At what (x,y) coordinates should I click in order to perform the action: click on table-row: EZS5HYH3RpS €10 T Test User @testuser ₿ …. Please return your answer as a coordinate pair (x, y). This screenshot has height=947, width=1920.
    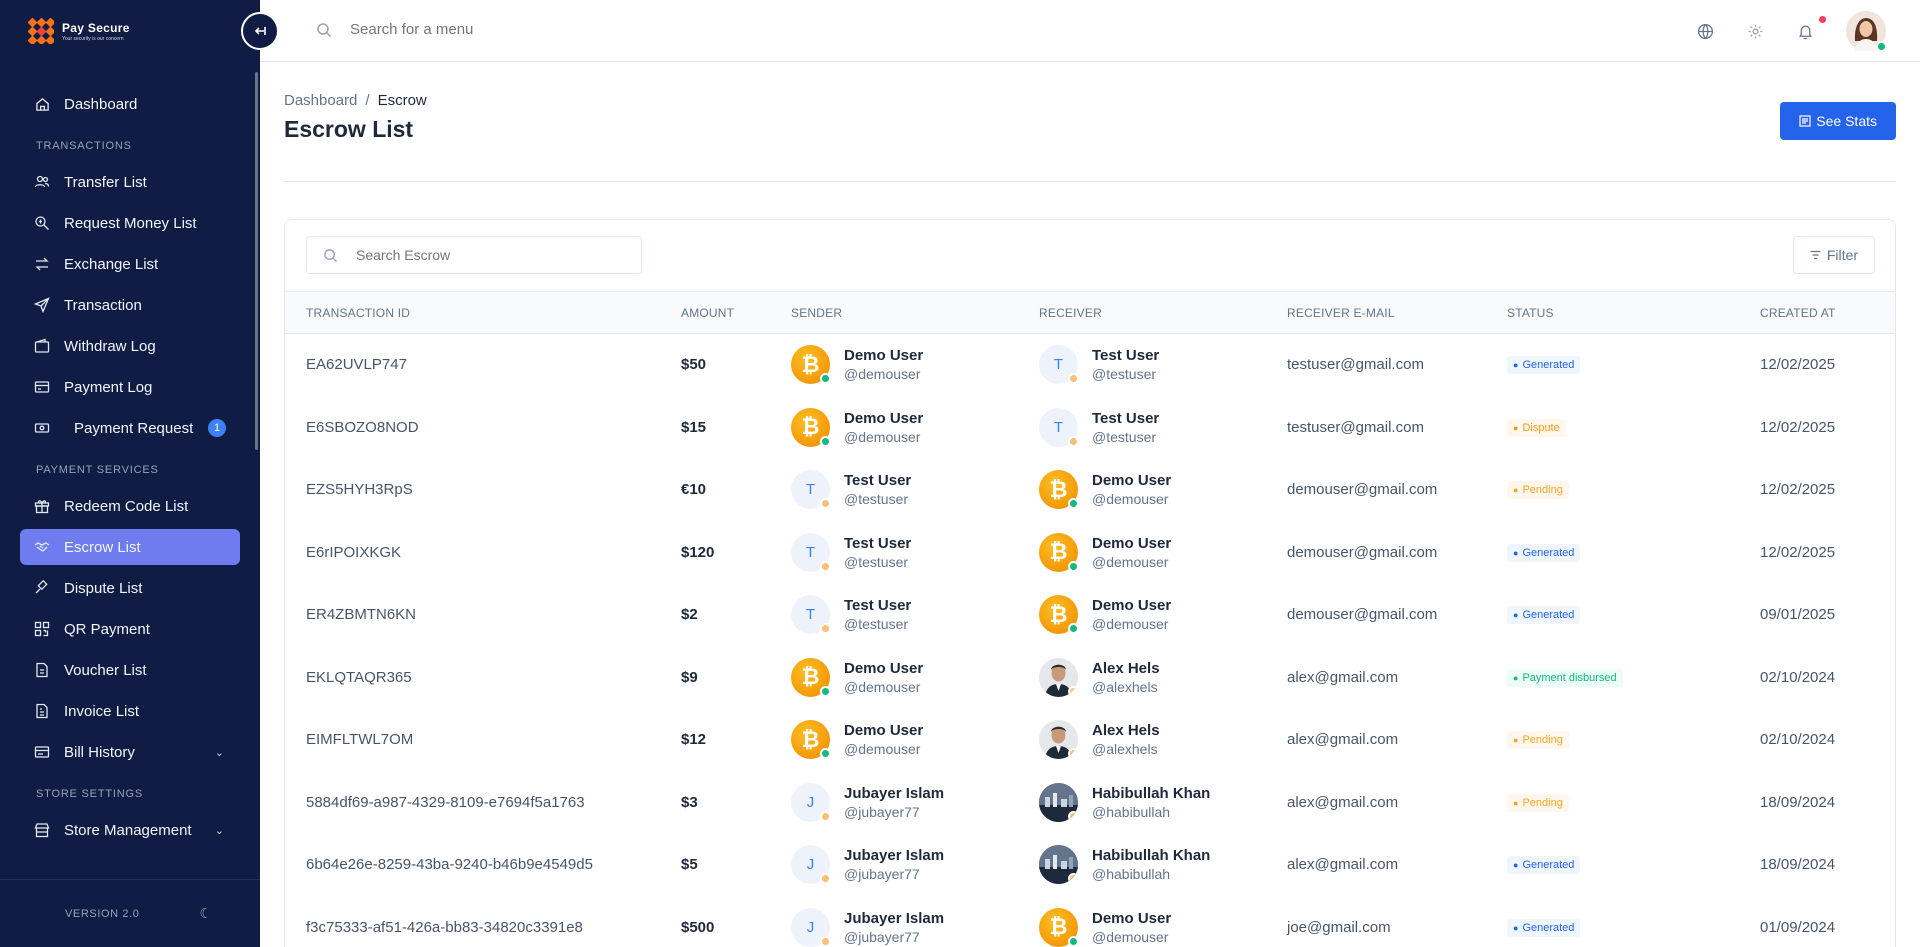
    Looking at the image, I should click on (1090, 490).